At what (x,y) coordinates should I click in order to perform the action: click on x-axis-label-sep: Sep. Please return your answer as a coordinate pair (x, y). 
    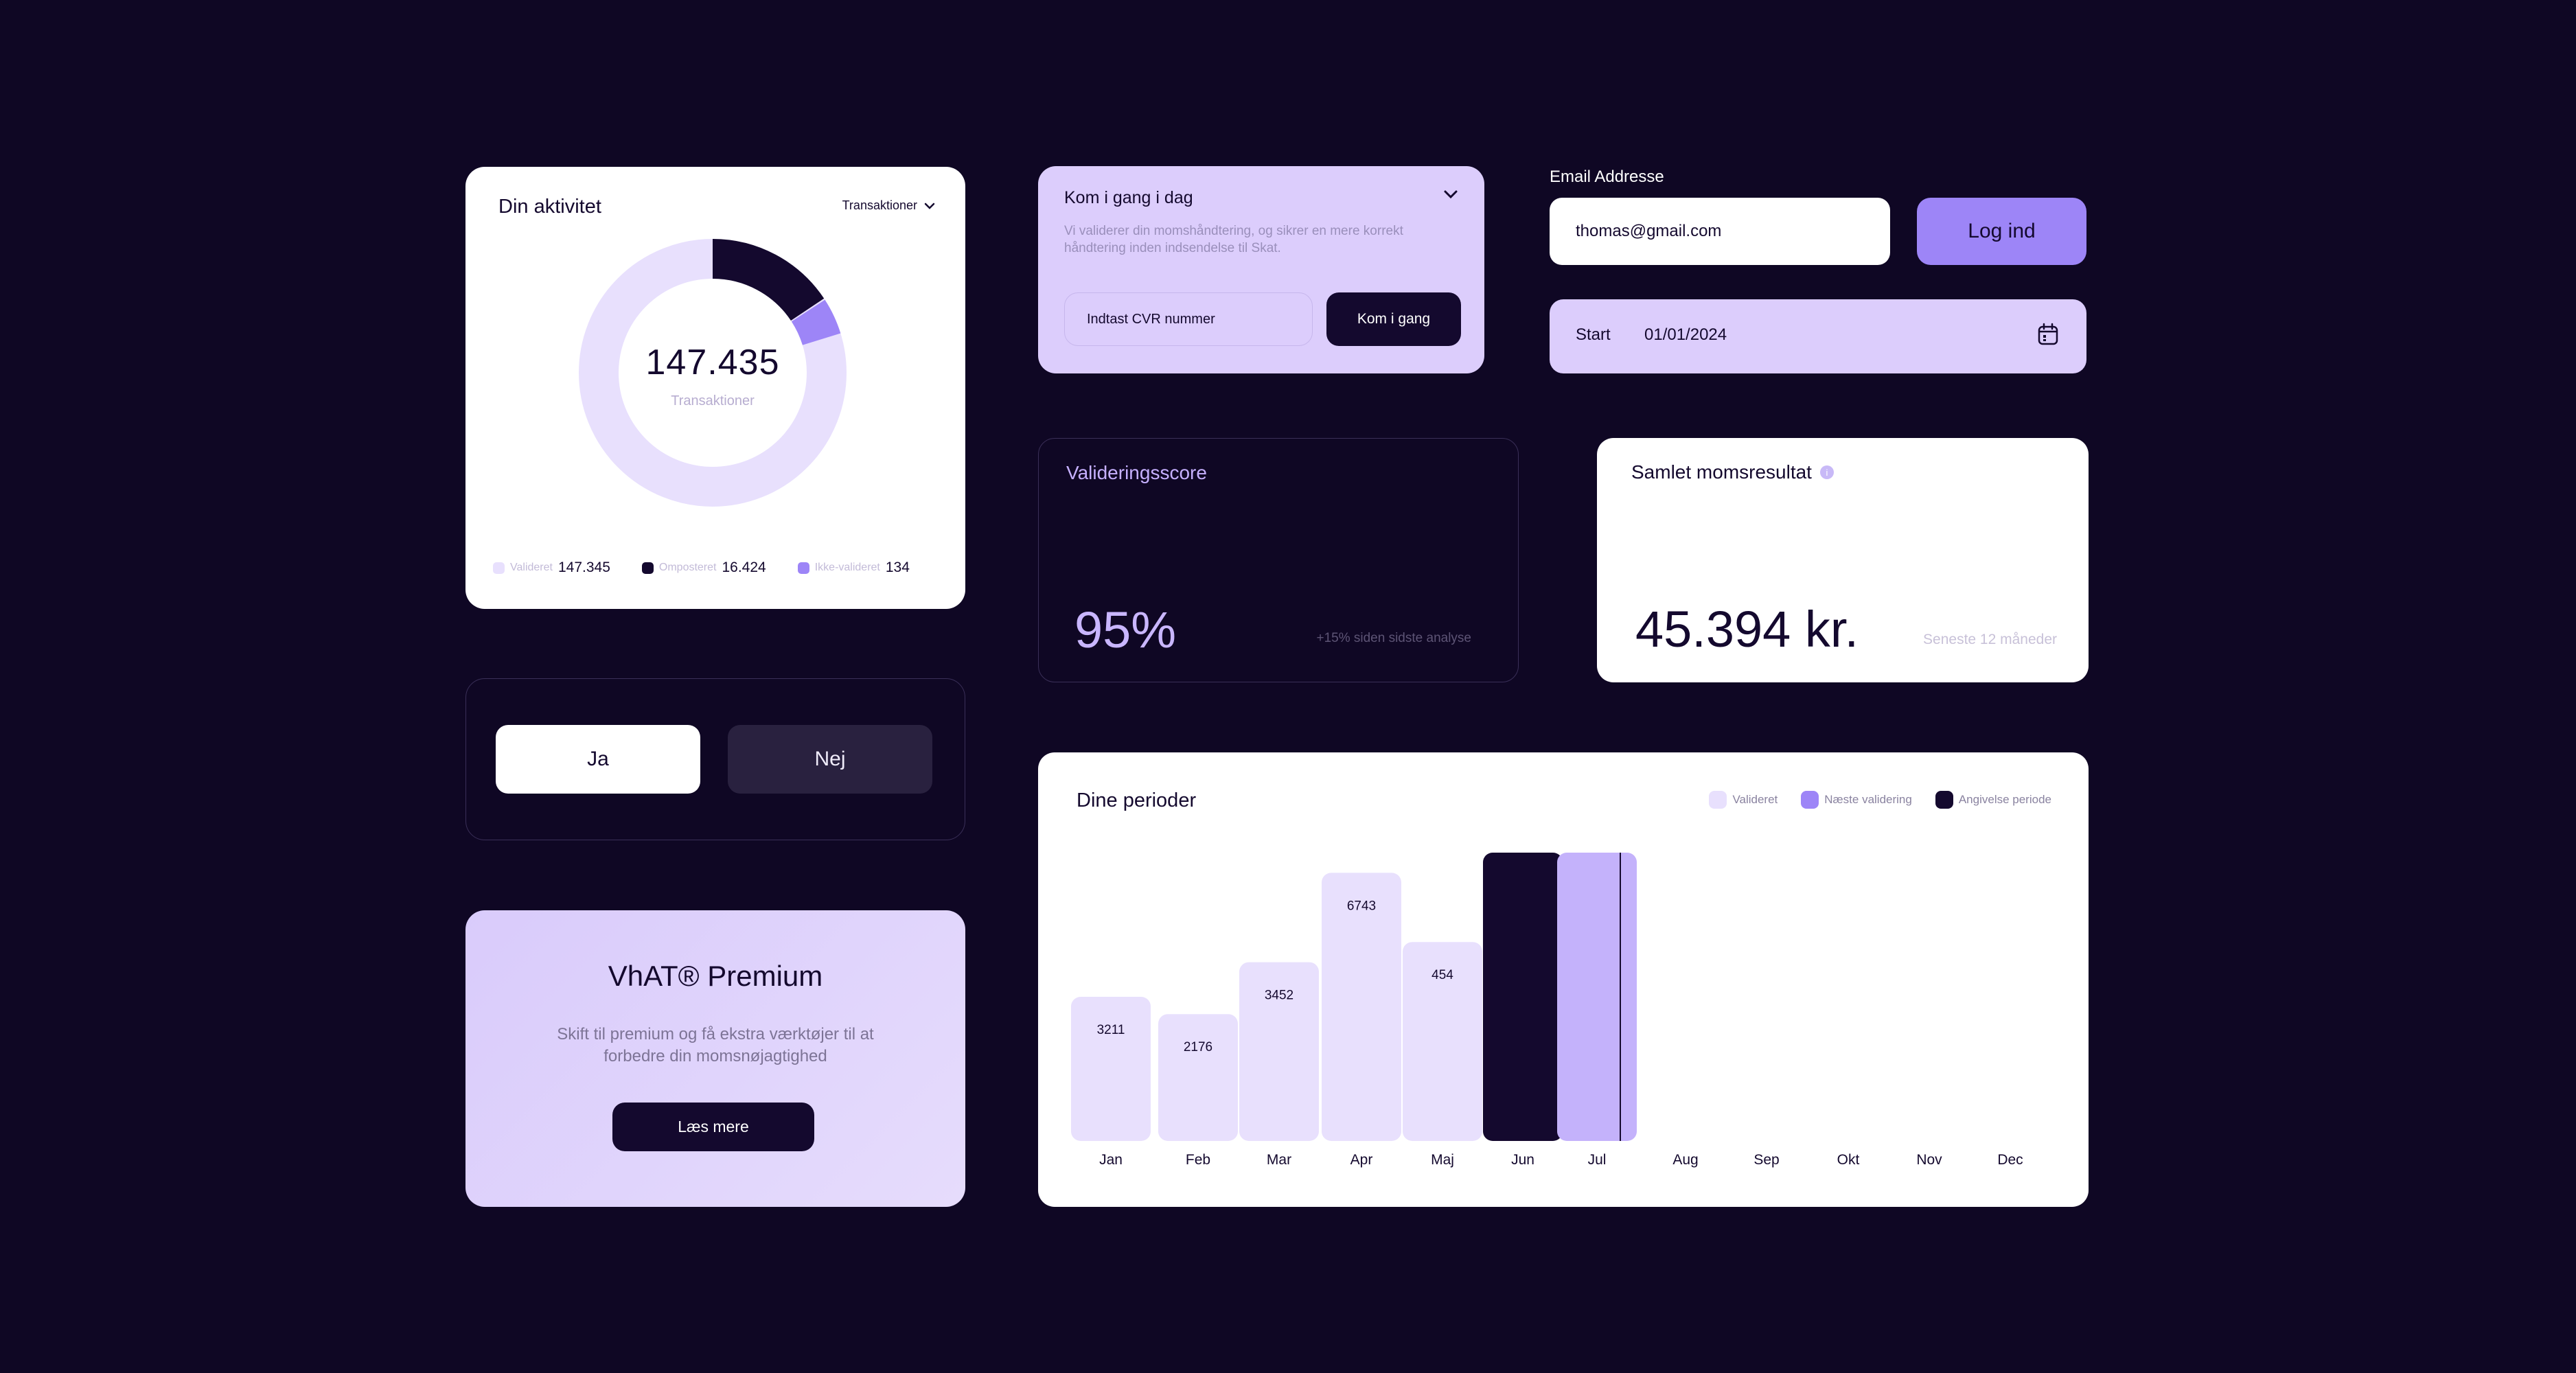
    Looking at the image, I should click on (1766, 1160).